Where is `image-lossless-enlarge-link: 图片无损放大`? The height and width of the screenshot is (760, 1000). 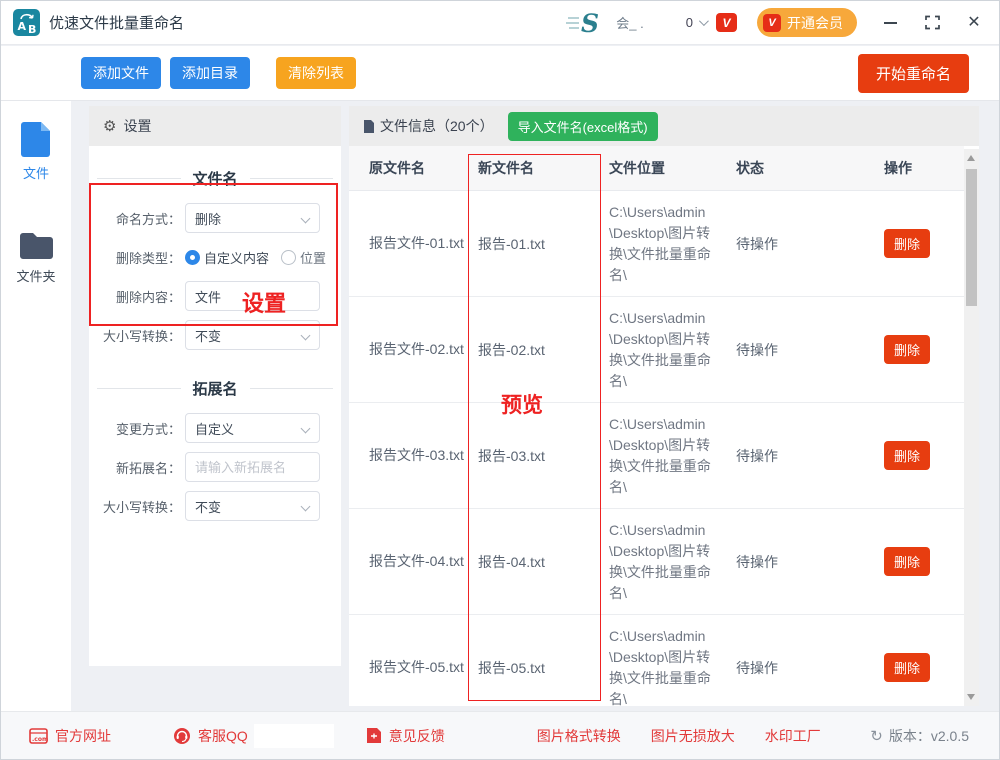 image-lossless-enlarge-link: 图片无损放大 is located at coordinates (693, 736).